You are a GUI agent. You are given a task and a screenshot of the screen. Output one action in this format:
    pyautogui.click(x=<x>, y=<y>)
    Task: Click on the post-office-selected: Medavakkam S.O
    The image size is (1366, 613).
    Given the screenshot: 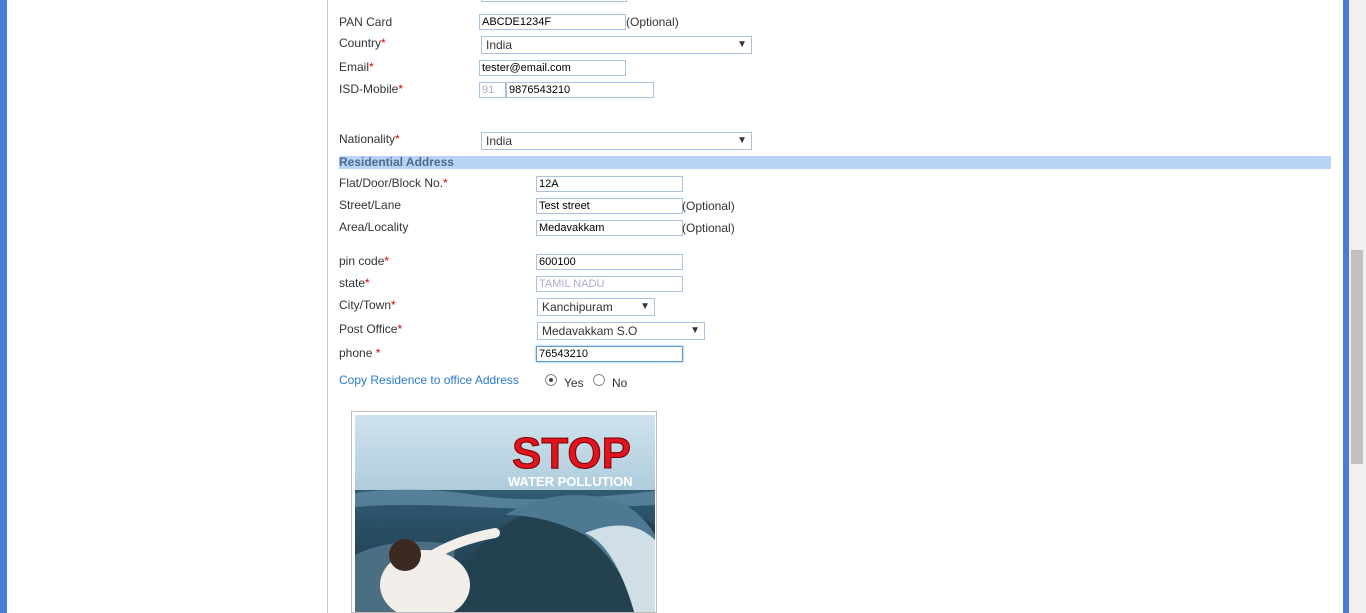 What is the action you would take?
    pyautogui.click(x=590, y=331)
    